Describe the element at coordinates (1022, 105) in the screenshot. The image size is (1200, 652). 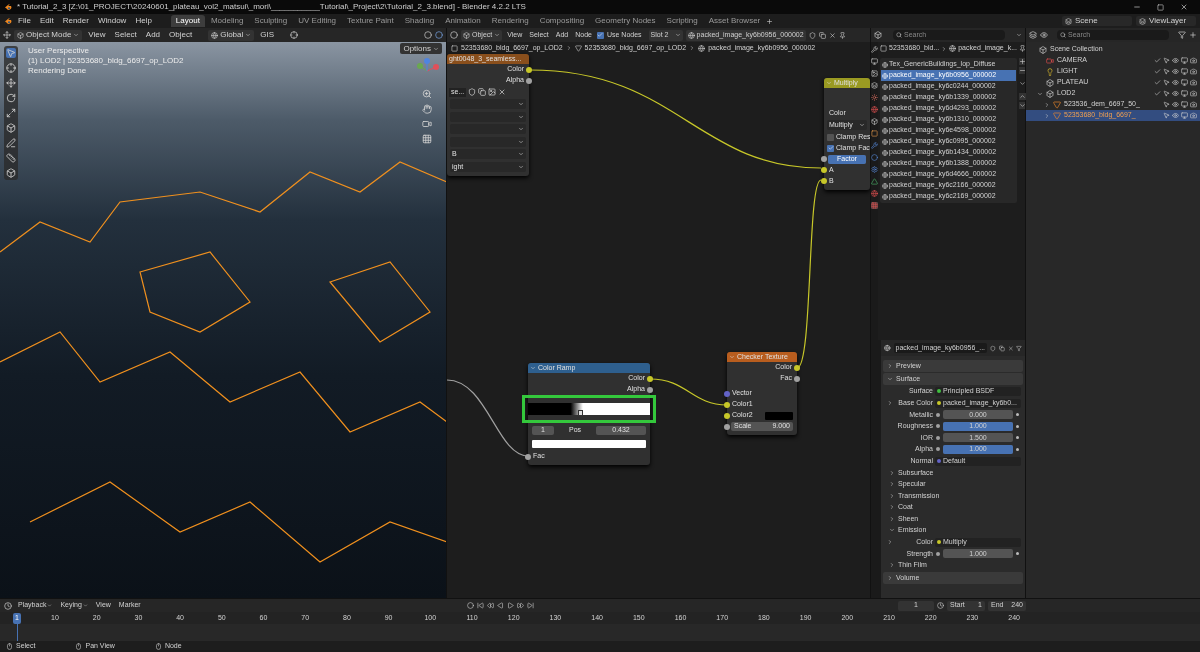
I see `move-down-icon` at that location.